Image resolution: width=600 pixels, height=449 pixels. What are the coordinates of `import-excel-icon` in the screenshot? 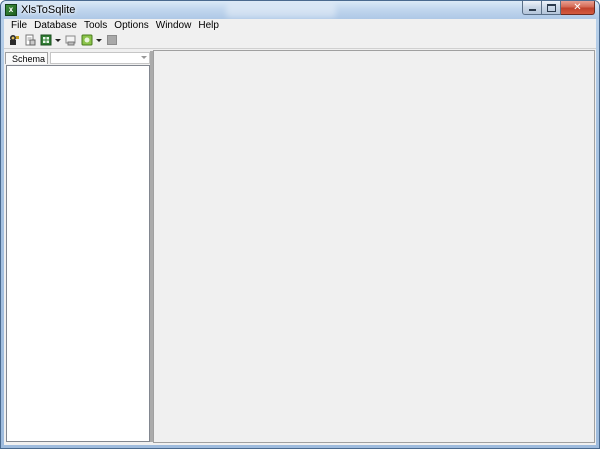 It's located at (46, 40).